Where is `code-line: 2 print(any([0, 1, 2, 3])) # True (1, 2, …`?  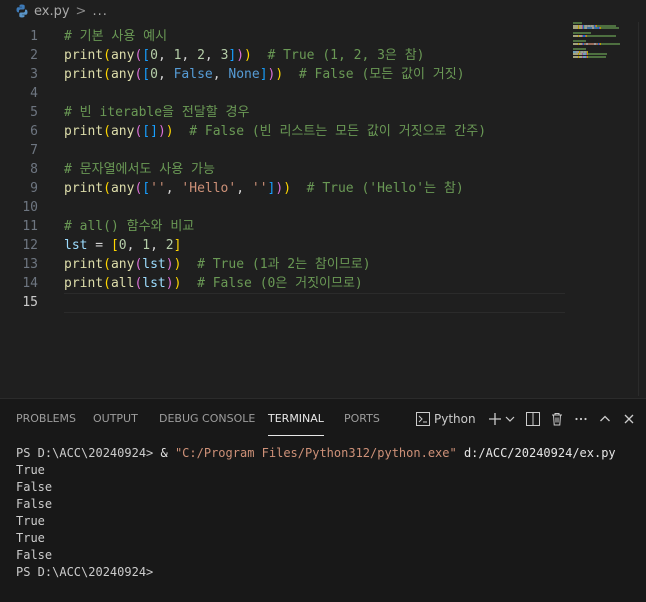
code-line: 2 print(any([0, 1, 2, 3])) # True (1, 2, … is located at coordinates (280, 55).